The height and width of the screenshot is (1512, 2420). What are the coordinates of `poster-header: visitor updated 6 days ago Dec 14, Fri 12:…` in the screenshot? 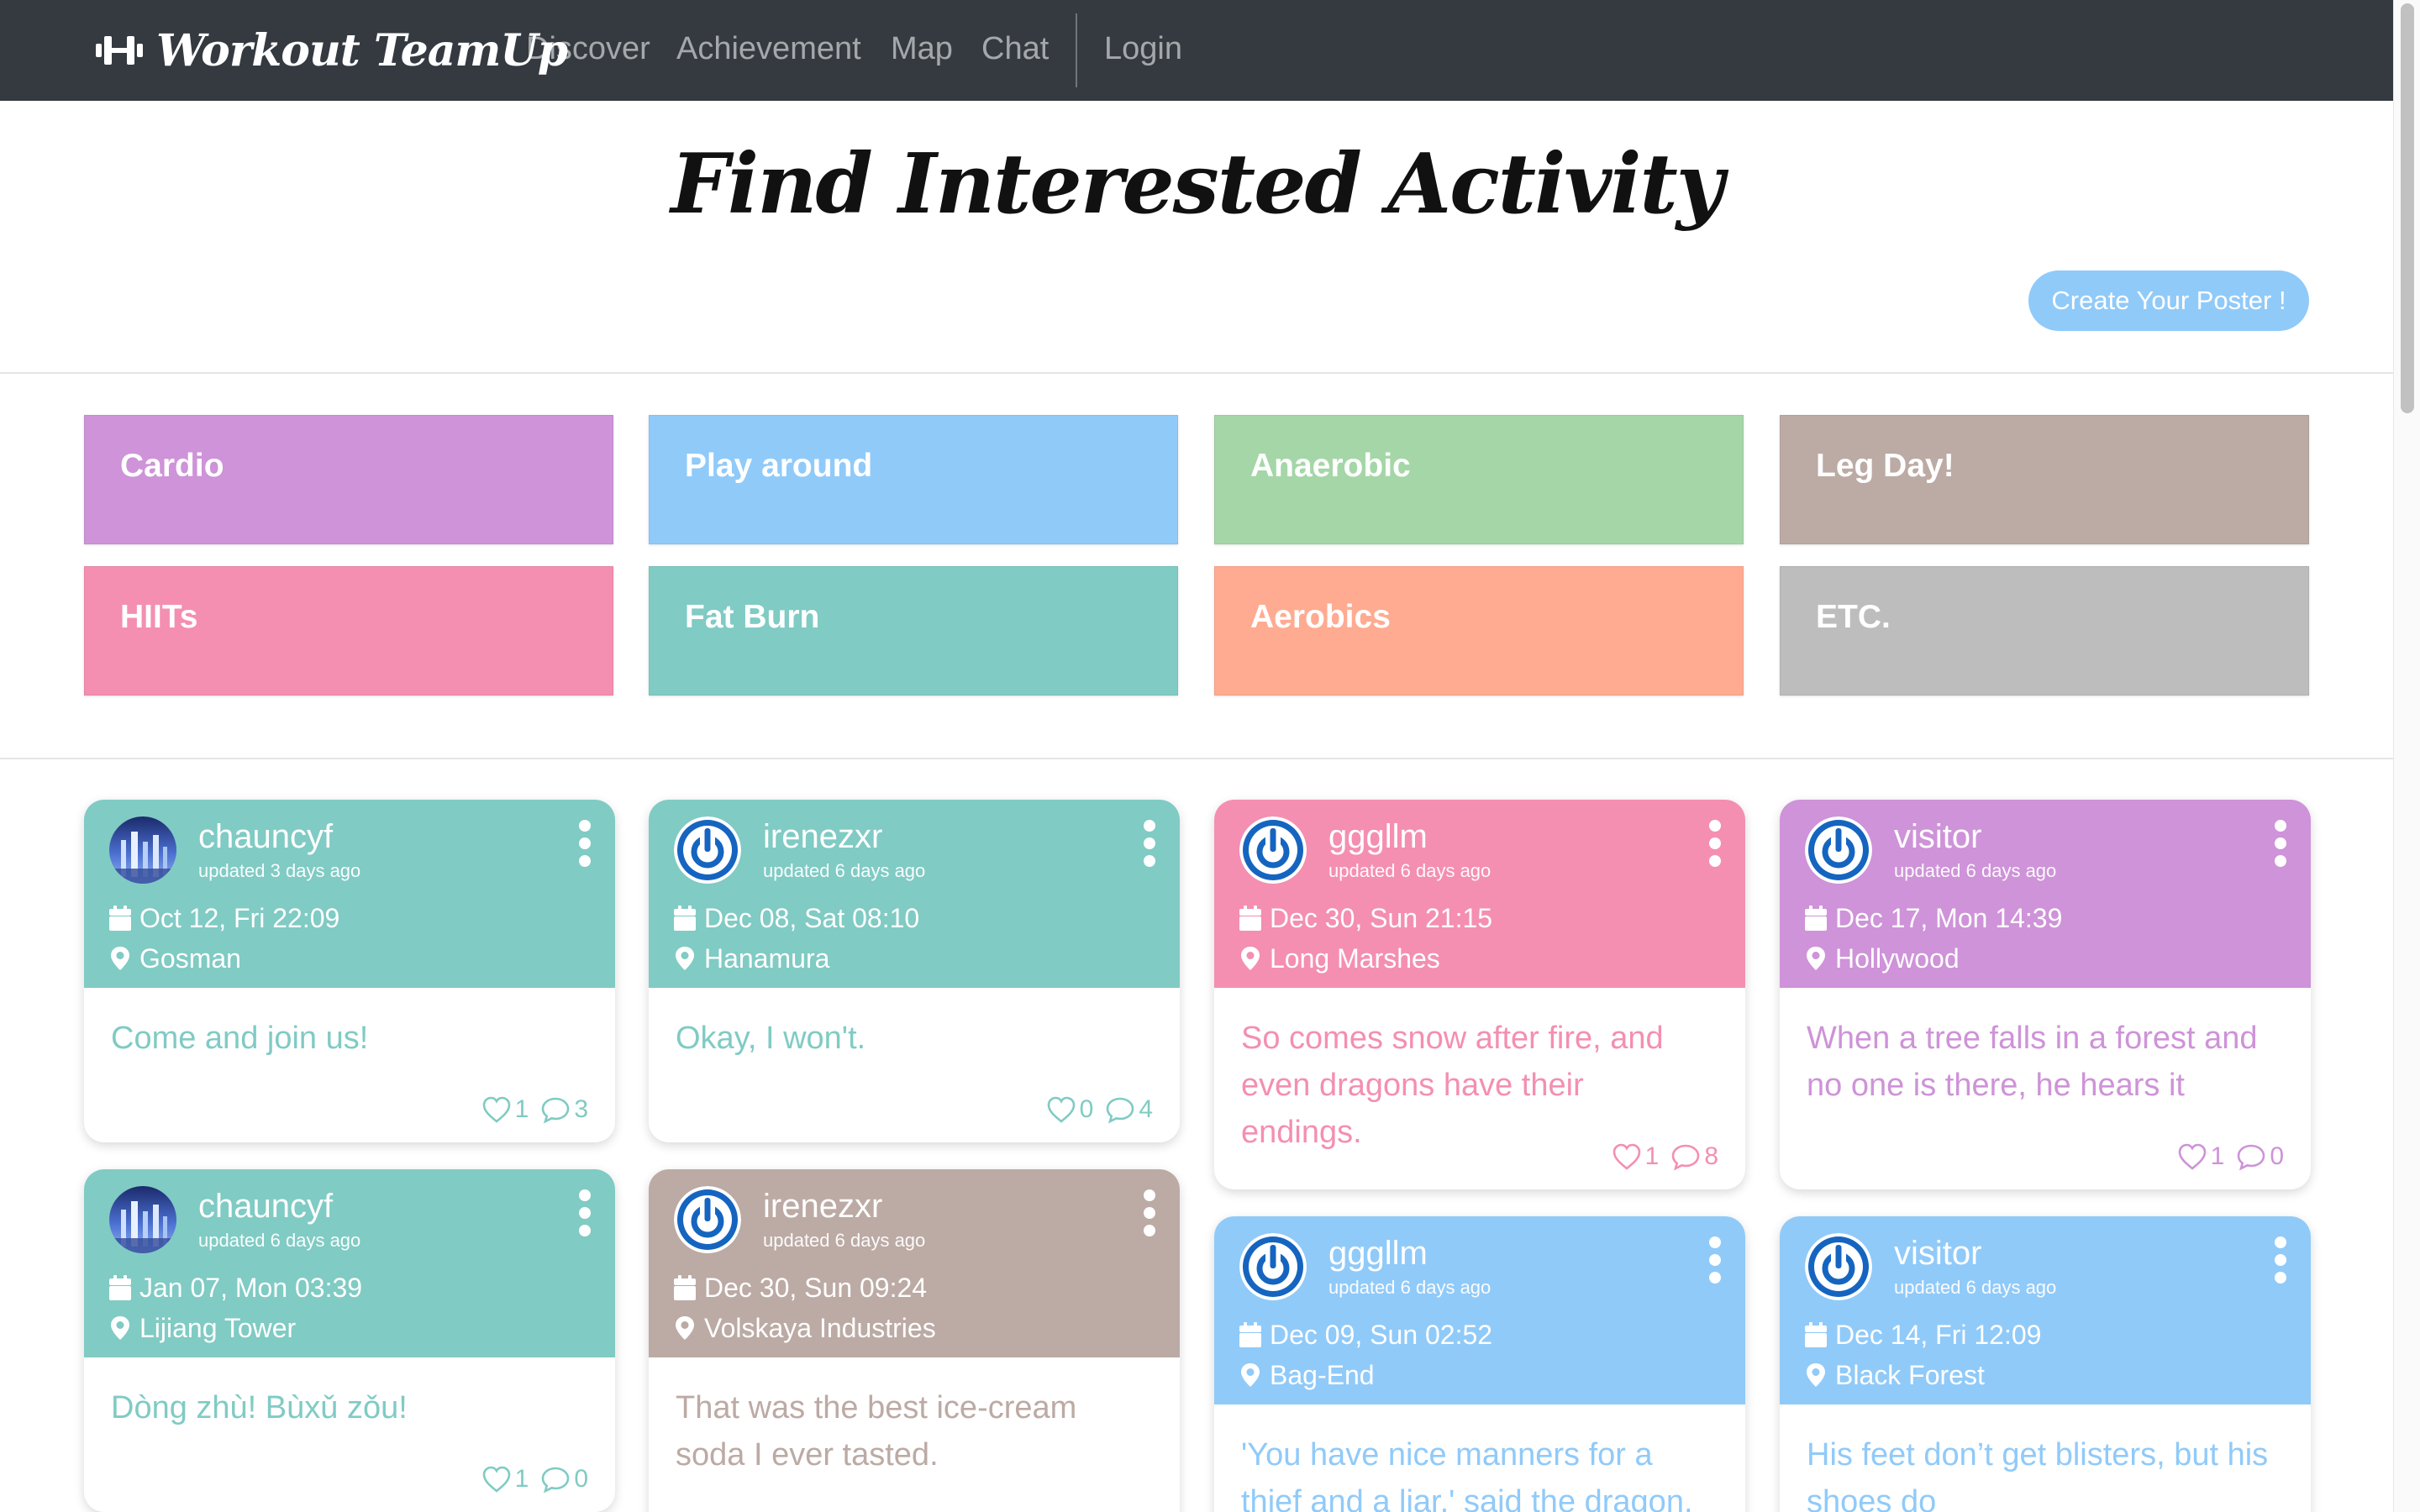 It's located at (2045, 1310).